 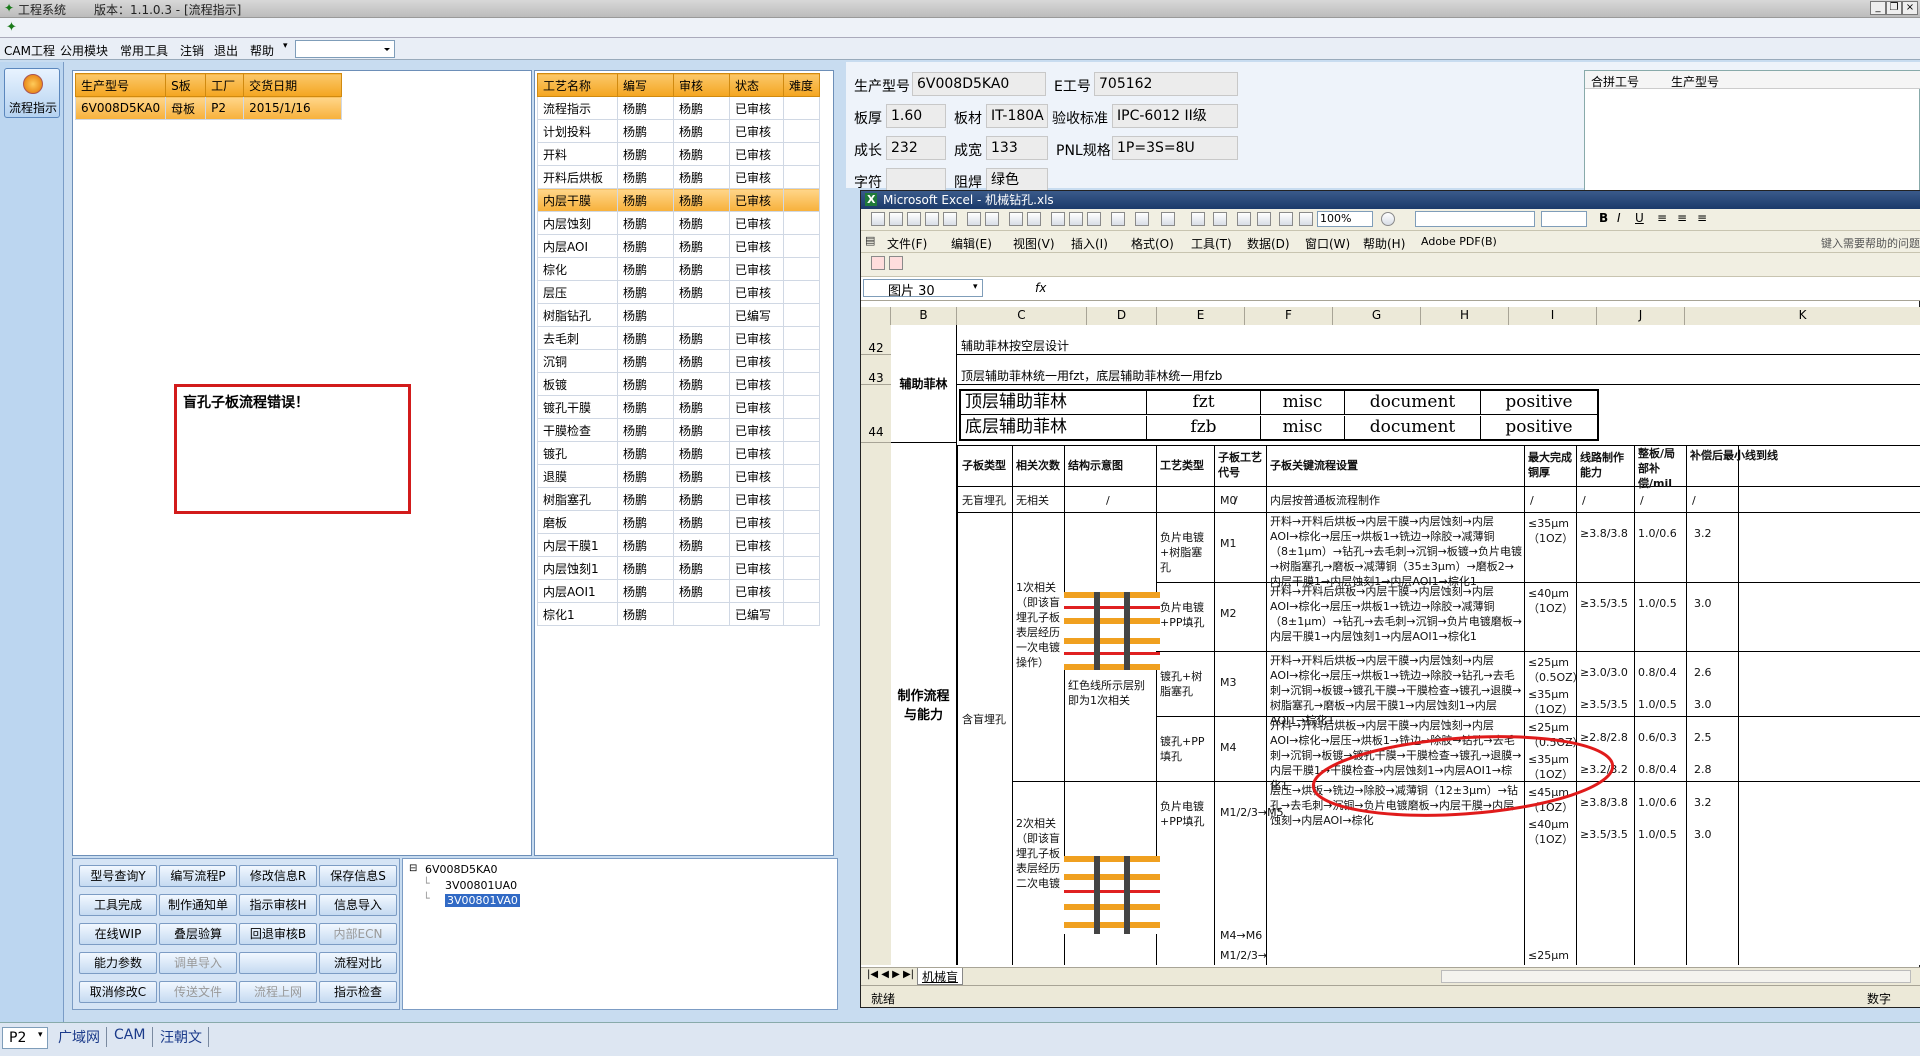 What do you see at coordinates (1040, 288) in the screenshot?
I see `fx-icon: fx` at bounding box center [1040, 288].